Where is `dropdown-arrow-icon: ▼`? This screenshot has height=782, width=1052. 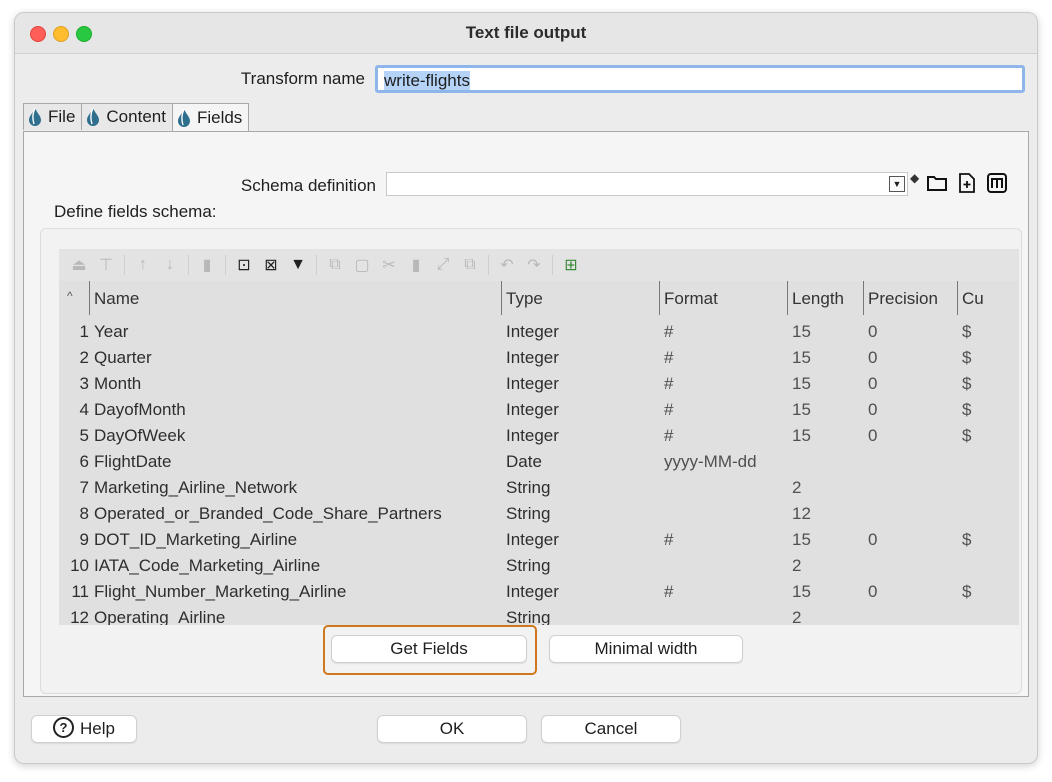 dropdown-arrow-icon: ▼ is located at coordinates (897, 184).